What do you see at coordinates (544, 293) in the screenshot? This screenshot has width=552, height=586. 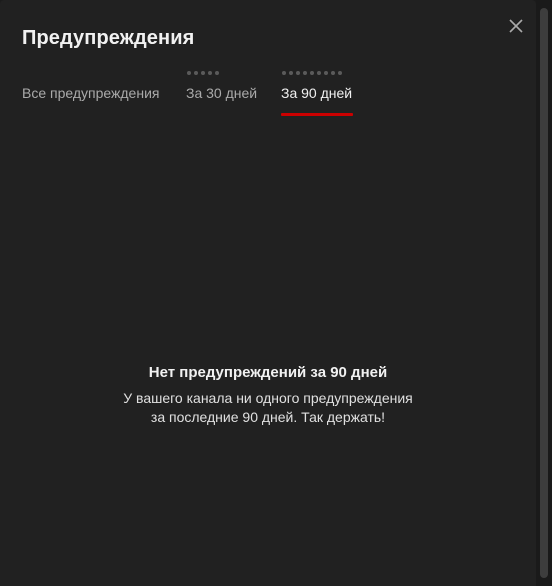 I see `scrollbar-thumb` at bounding box center [544, 293].